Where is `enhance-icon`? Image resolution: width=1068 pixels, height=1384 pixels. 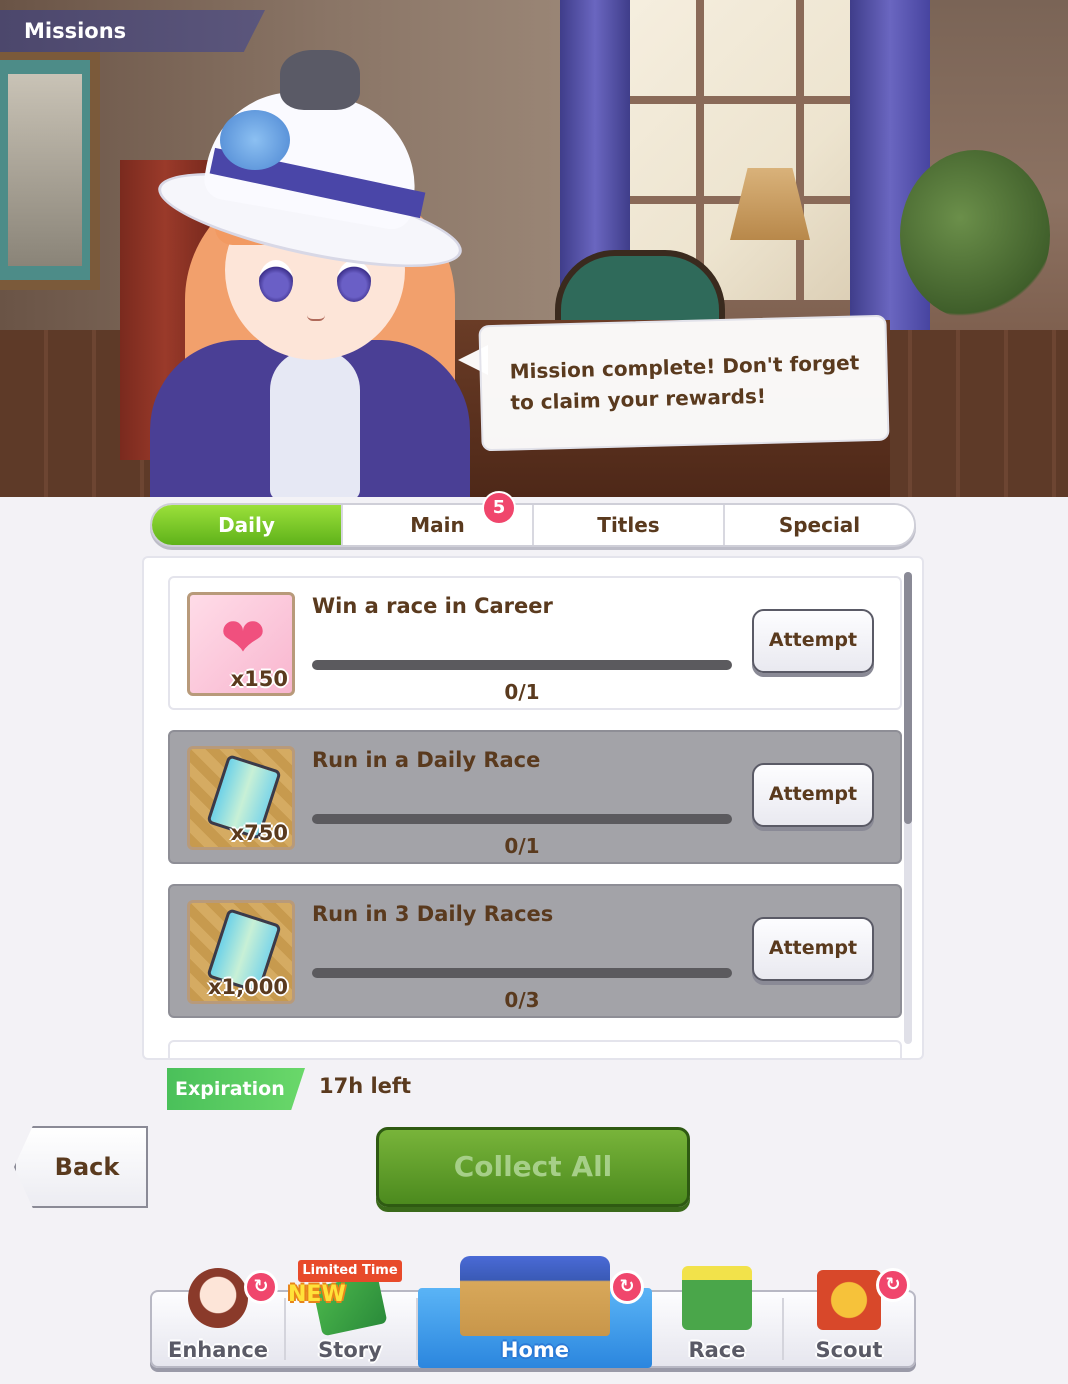 enhance-icon is located at coordinates (218, 1298).